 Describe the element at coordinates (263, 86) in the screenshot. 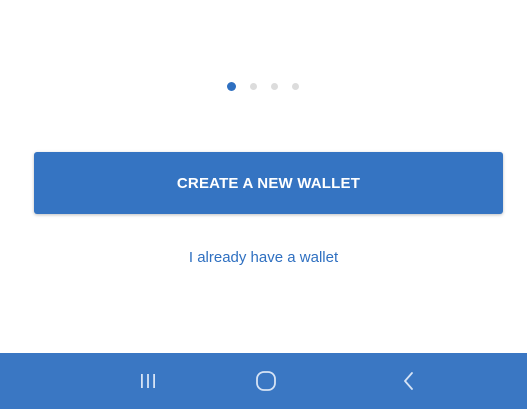

I see `page-indicator` at that location.